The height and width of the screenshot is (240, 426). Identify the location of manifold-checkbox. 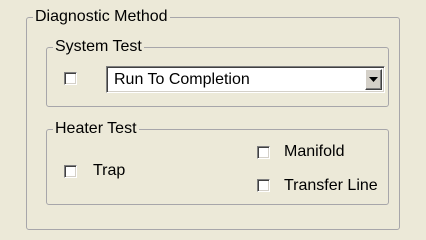
(263, 152).